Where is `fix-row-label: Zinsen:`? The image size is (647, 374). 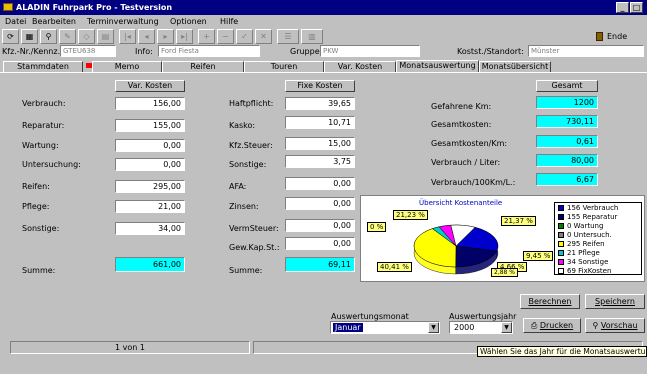 fix-row-label: Zinsen: is located at coordinates (244, 206).